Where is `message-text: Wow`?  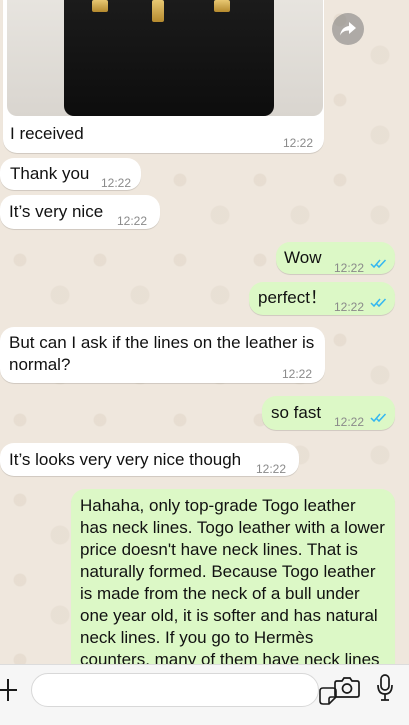 message-text: Wow is located at coordinates (303, 257).